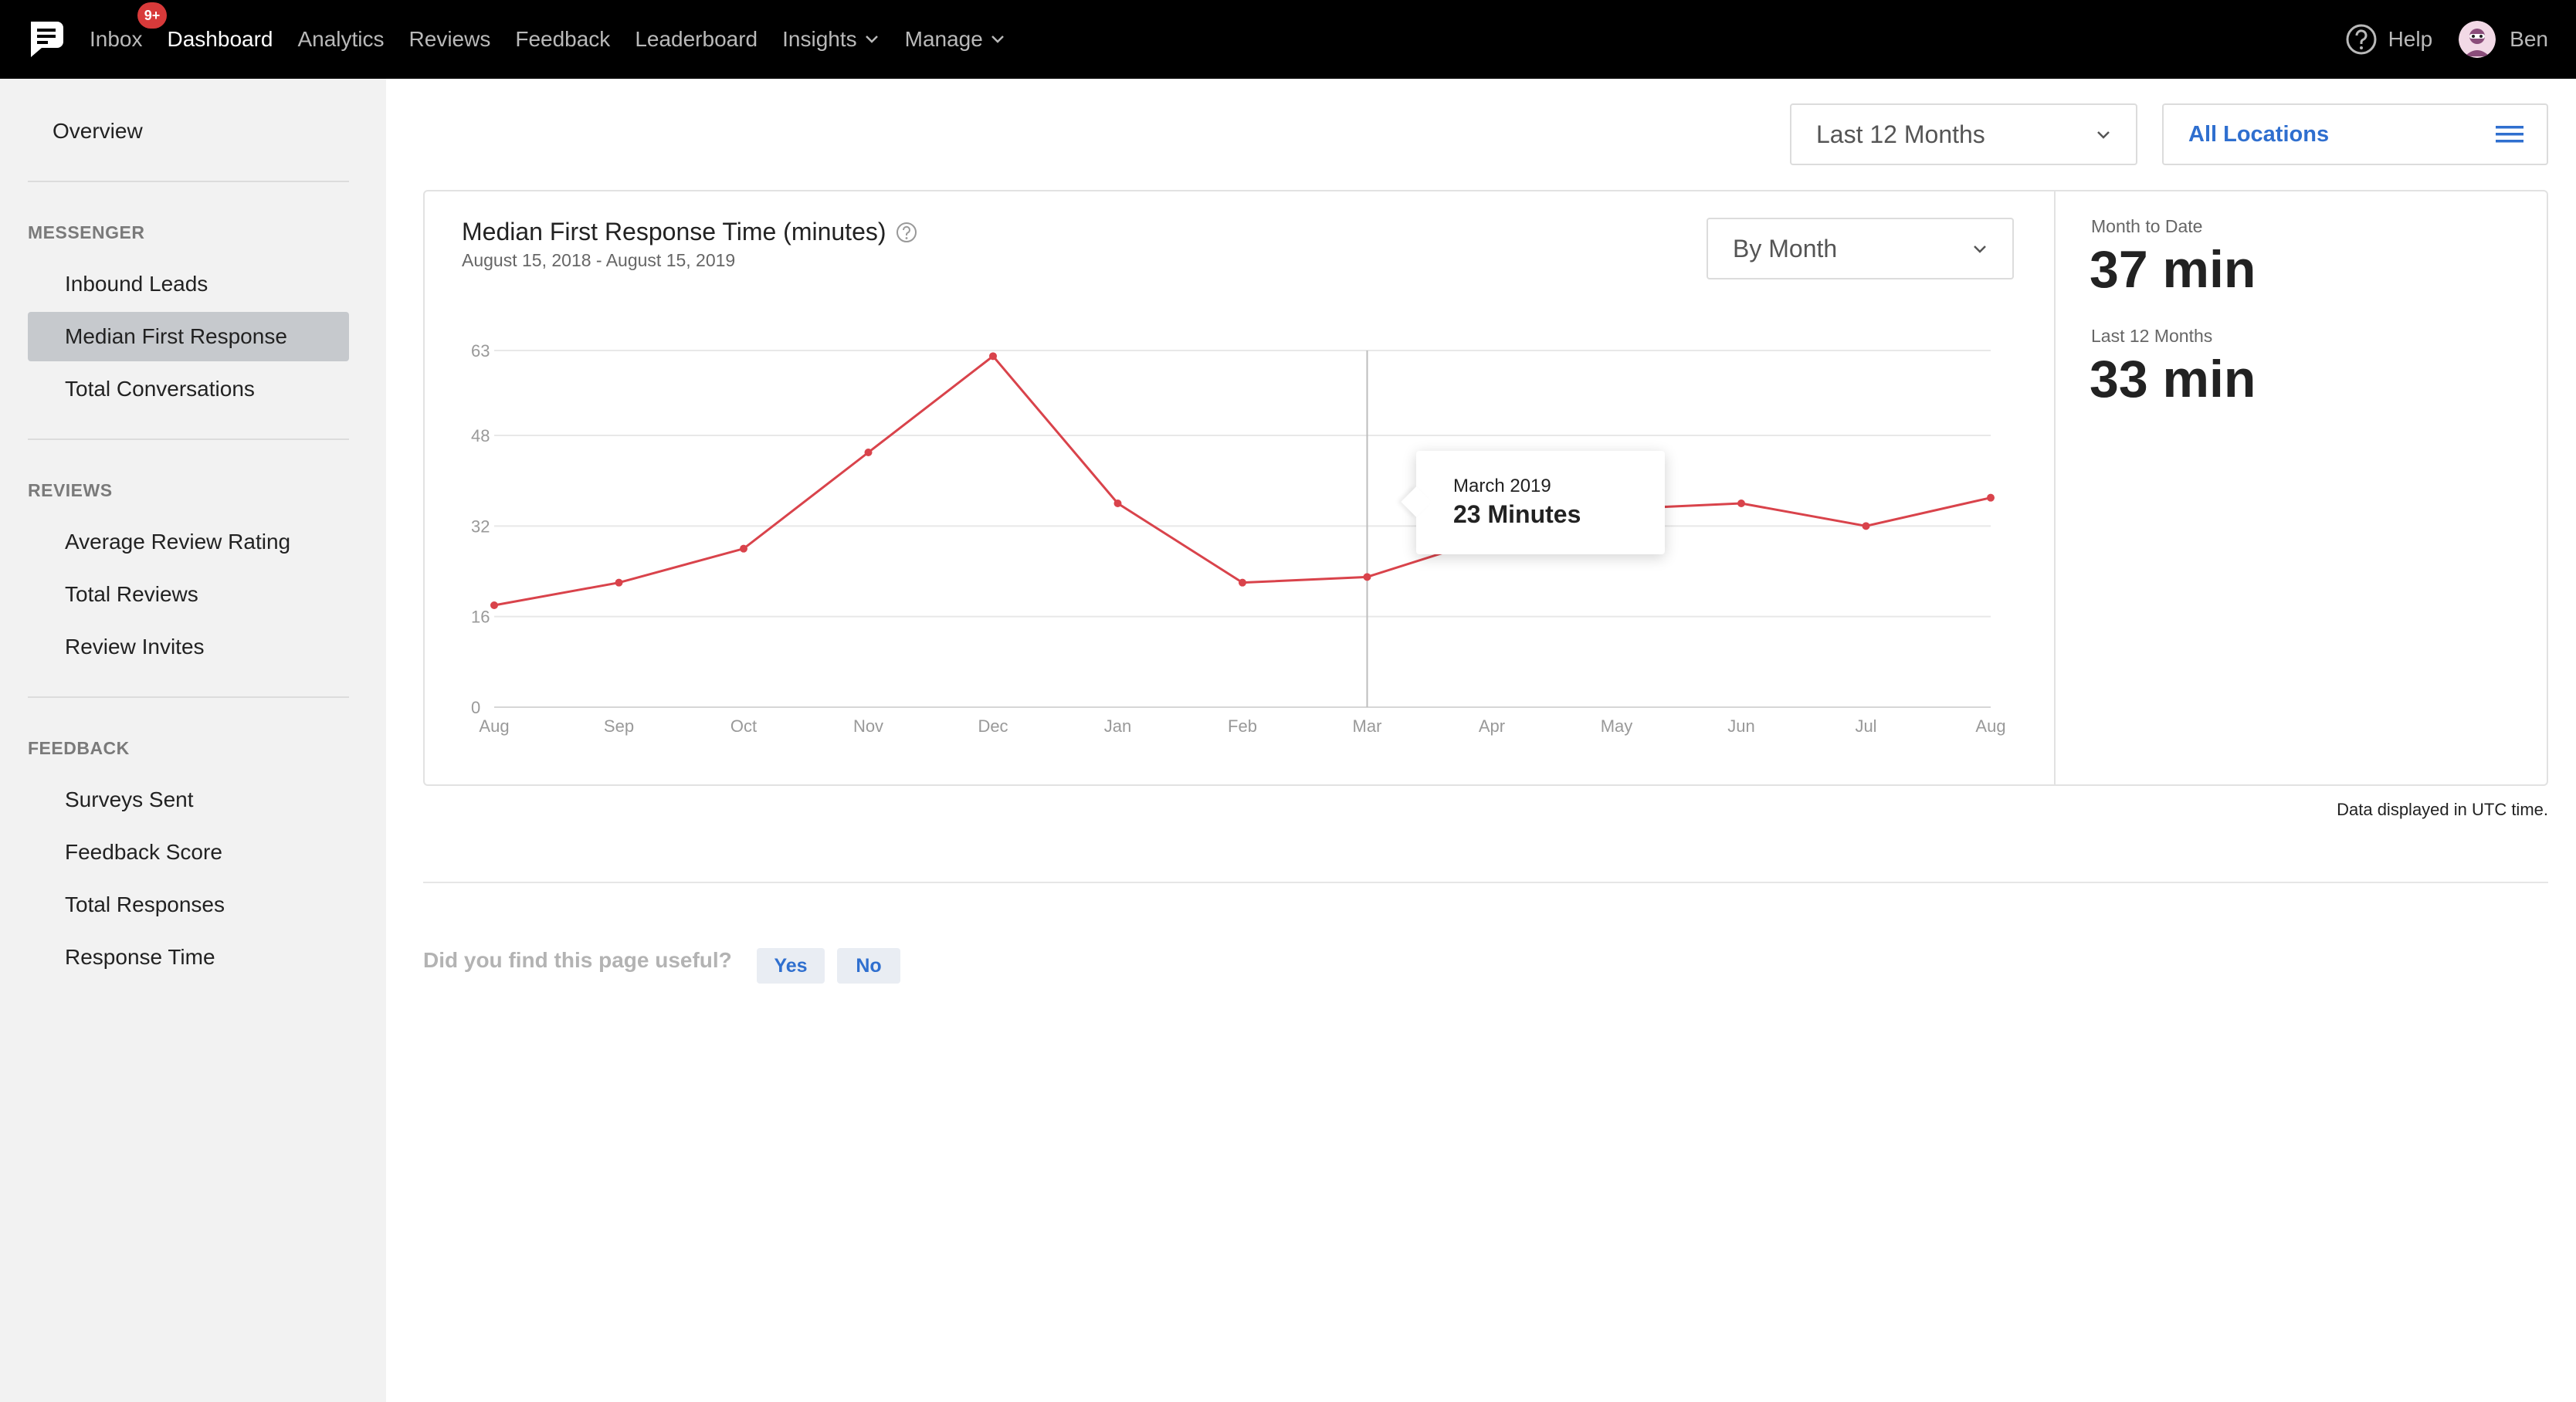 This screenshot has height=1402, width=2576. I want to click on last-12-months-label: Last 12 Months, so click(2152, 336).